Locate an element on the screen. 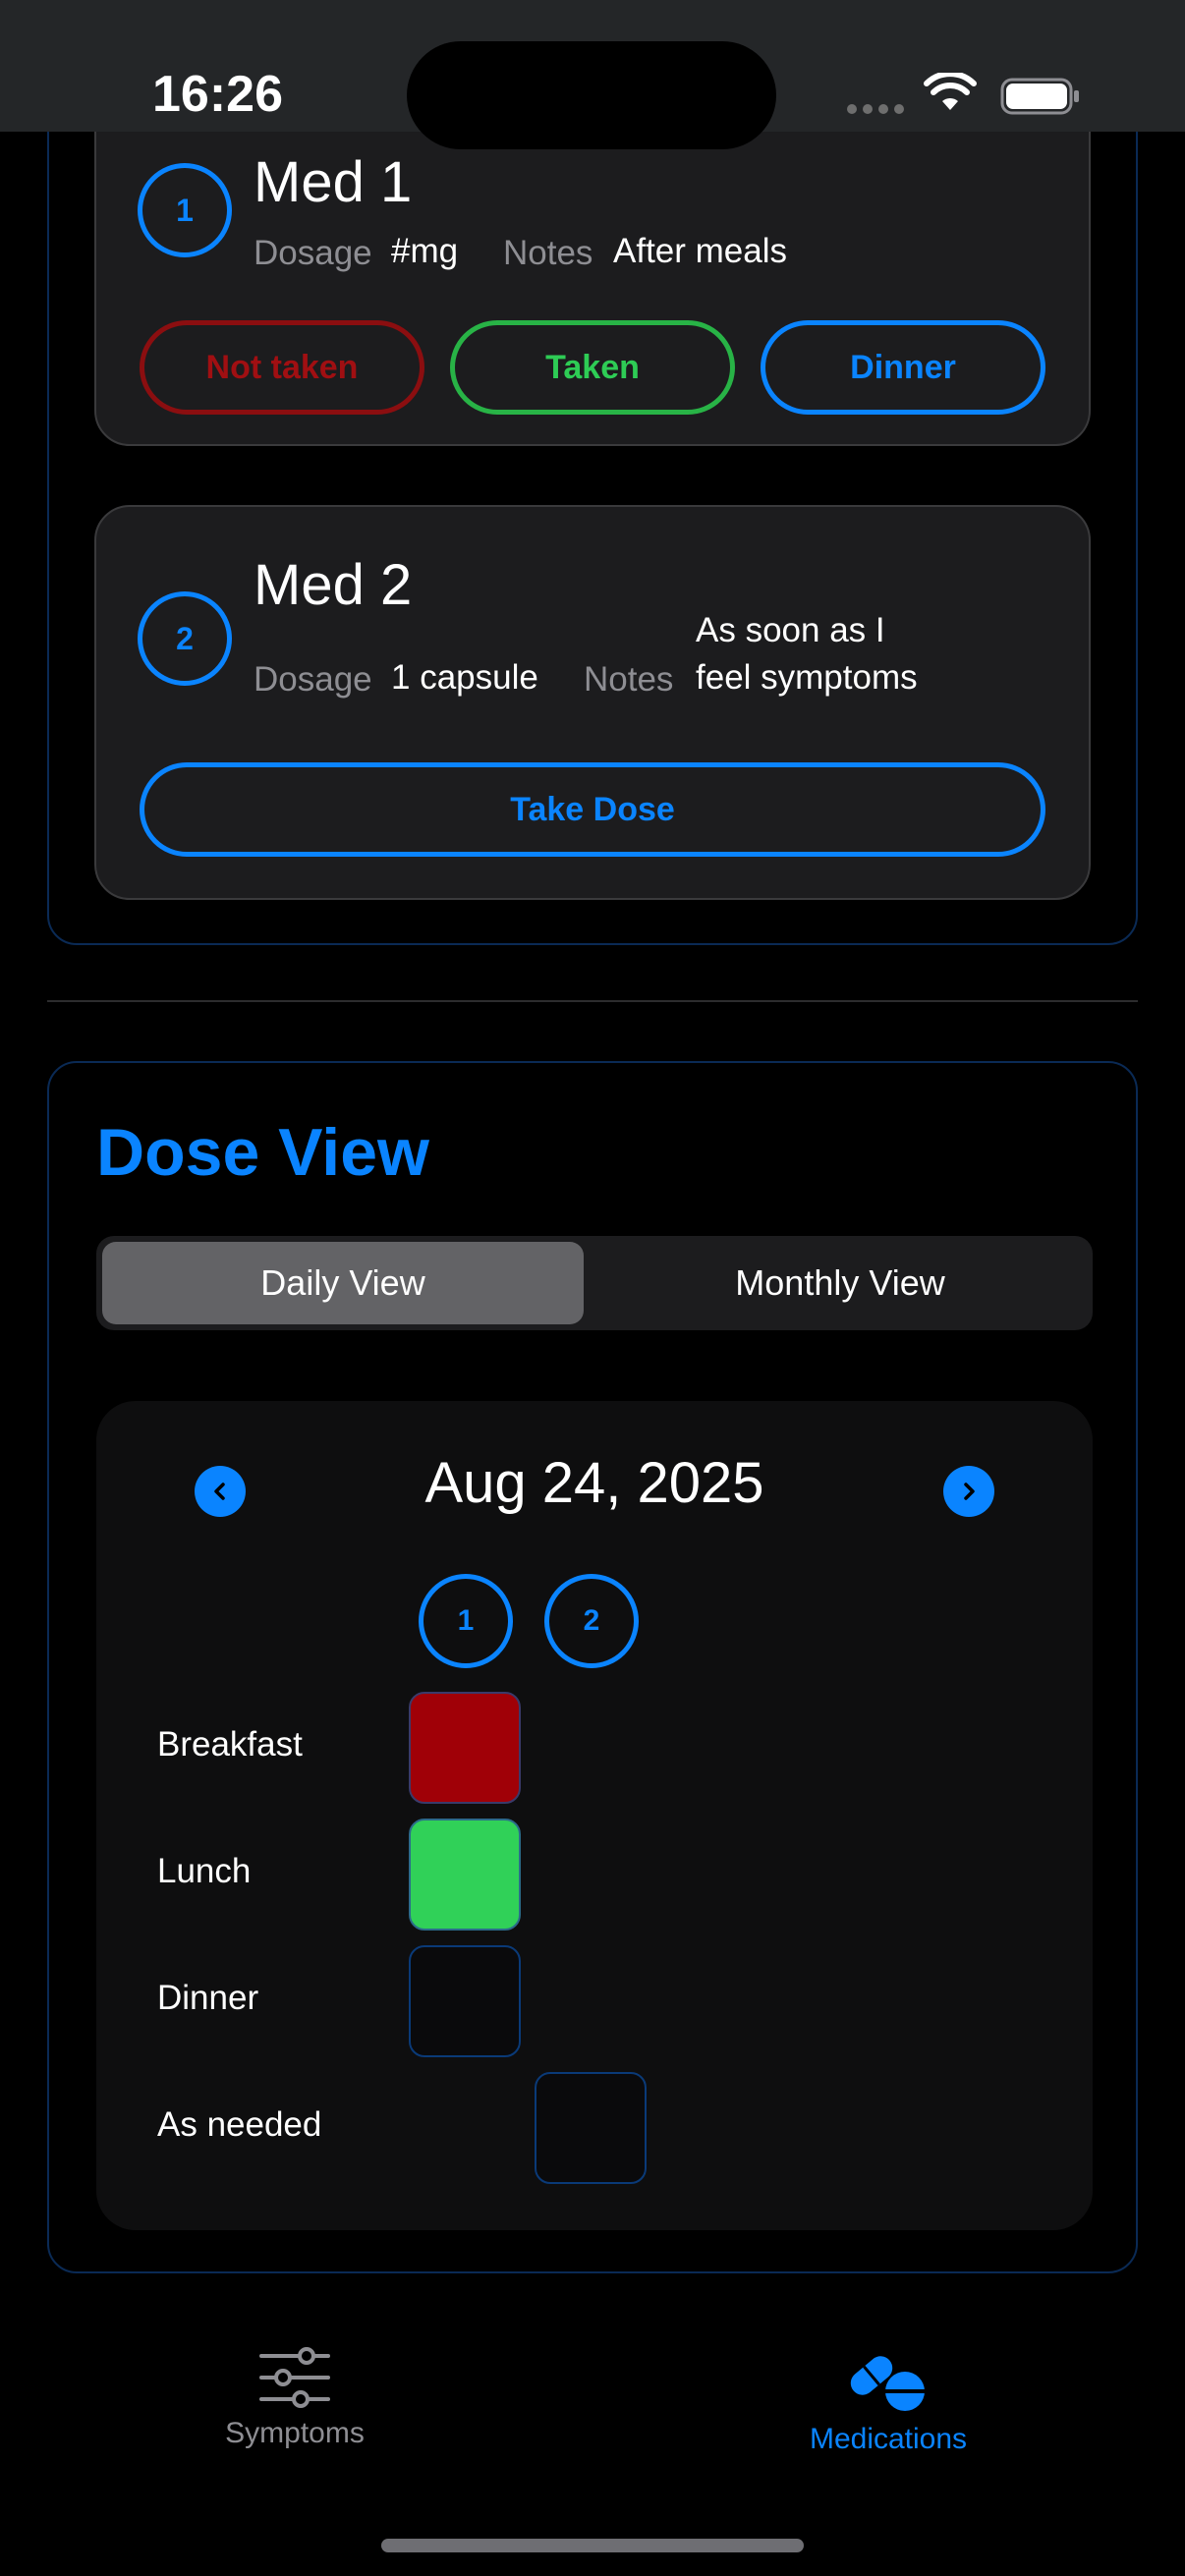 Image resolution: width=1185 pixels, height=2576 pixels. wifi-icon is located at coordinates (951, 91).